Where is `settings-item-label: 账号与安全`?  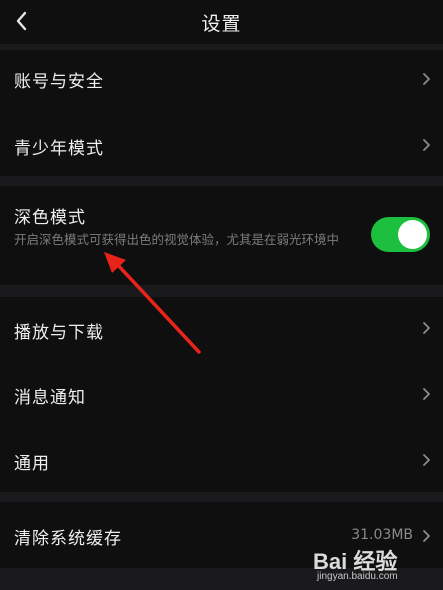
settings-item-label: 账号与安全 is located at coordinates (59, 82).